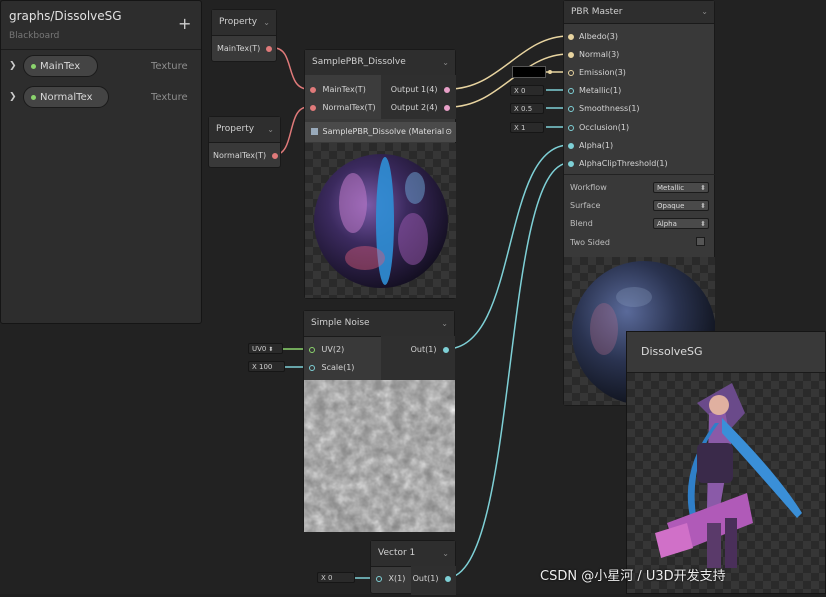 This screenshot has height=597, width=826. I want to click on output-port: NormalTex(T), so click(245, 156).